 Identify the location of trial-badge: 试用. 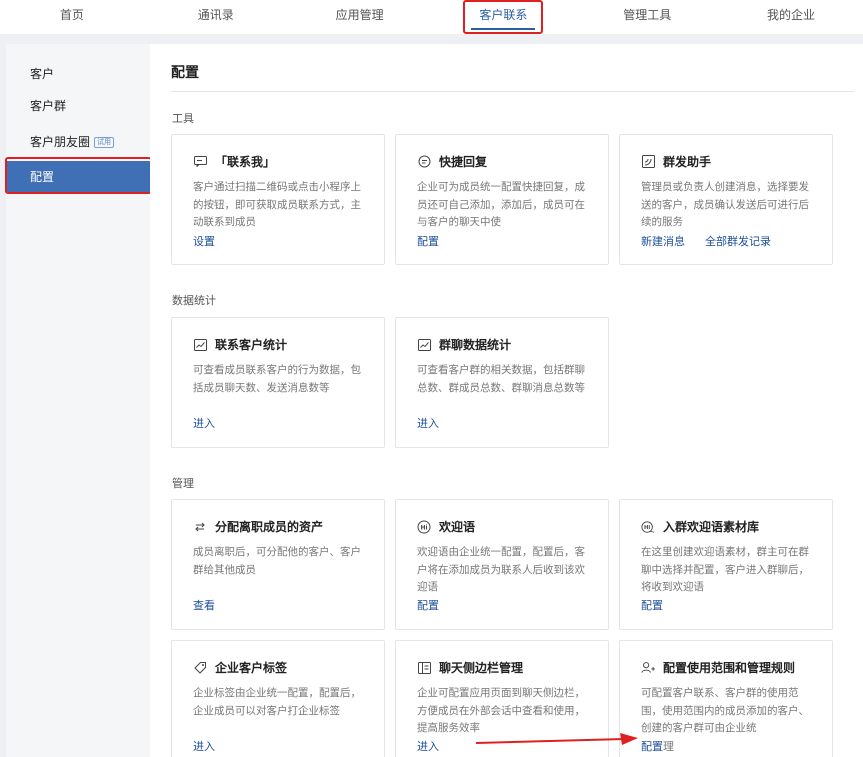
(104, 142).